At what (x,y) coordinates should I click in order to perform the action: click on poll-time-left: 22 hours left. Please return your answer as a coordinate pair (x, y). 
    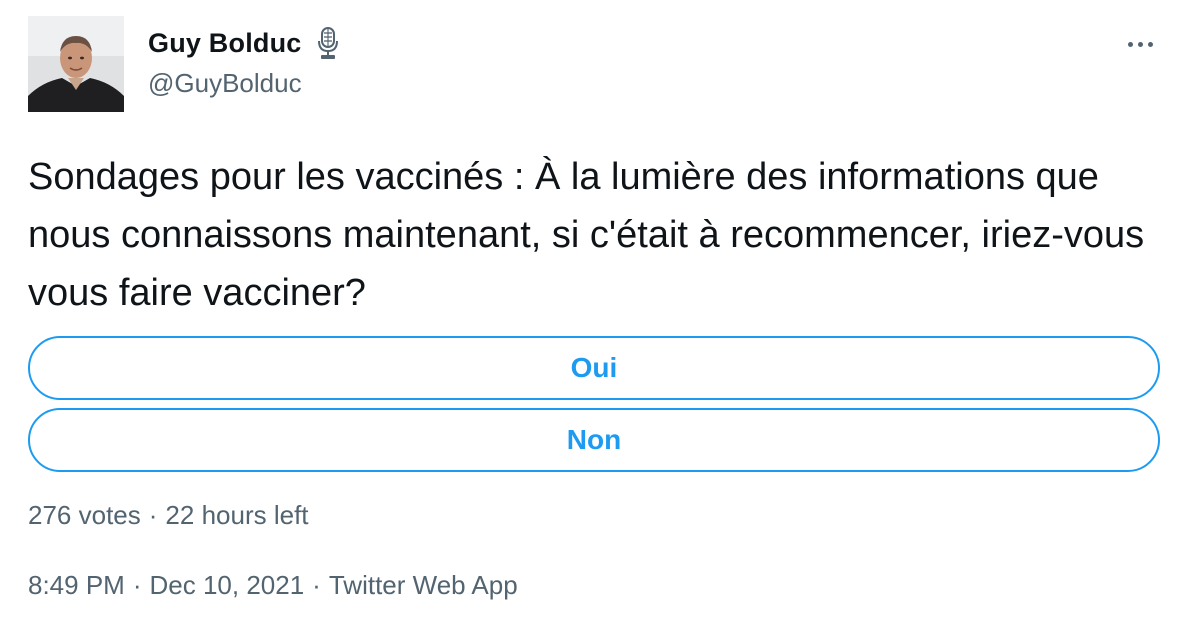
    Looking at the image, I should click on (237, 515).